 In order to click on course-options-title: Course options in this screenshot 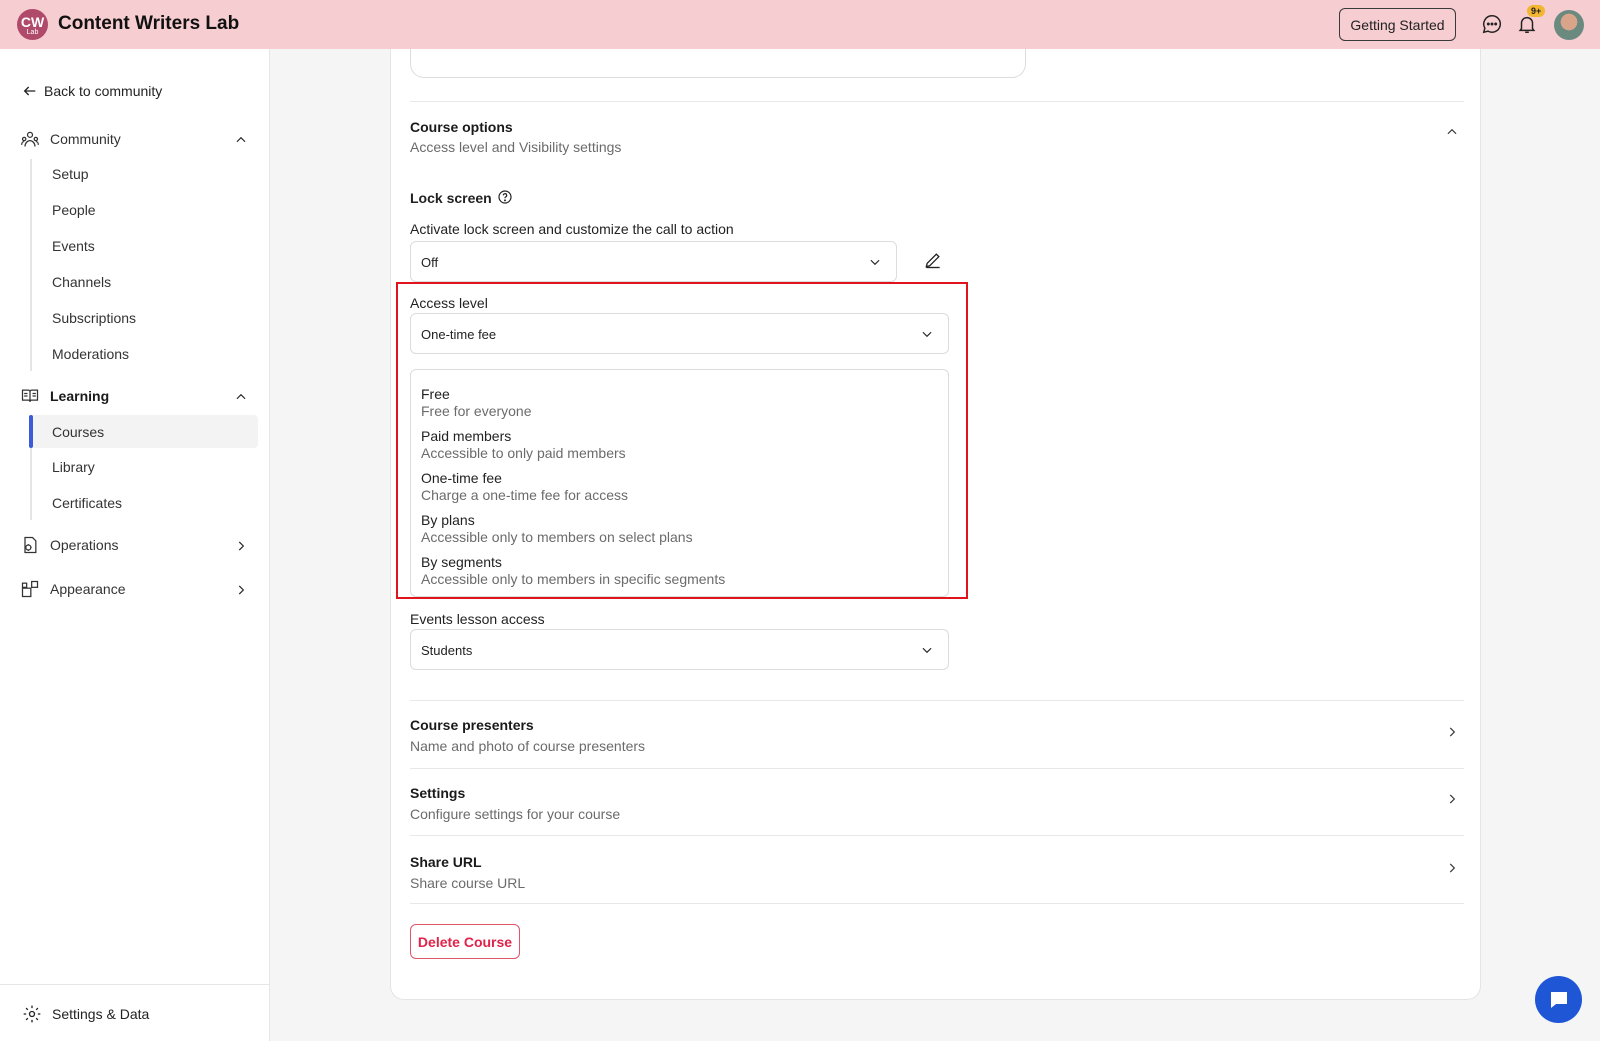, I will do `click(461, 127)`.